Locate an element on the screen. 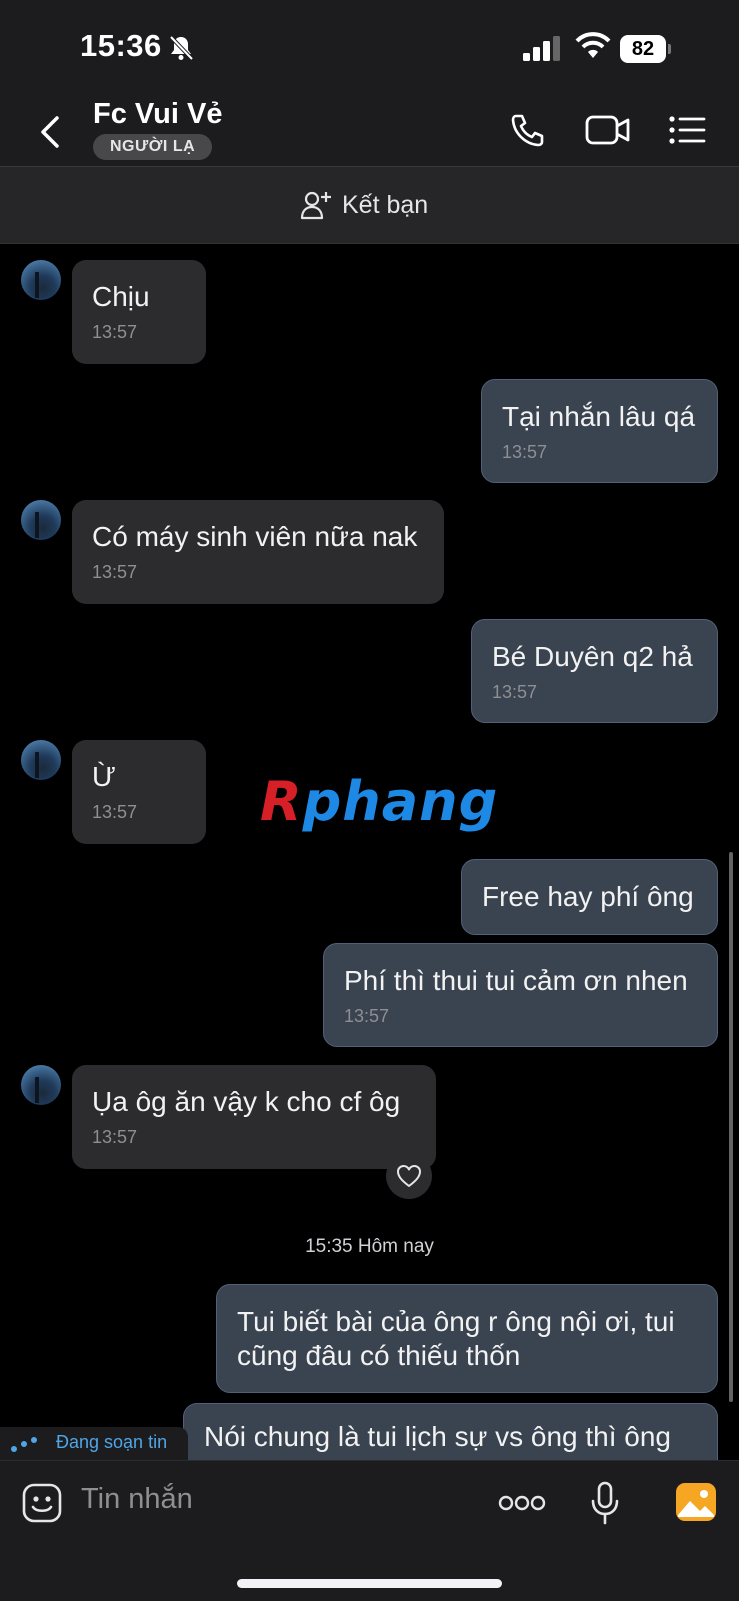 This screenshot has width=739, height=1601. wifi-icon is located at coordinates (593, 45).